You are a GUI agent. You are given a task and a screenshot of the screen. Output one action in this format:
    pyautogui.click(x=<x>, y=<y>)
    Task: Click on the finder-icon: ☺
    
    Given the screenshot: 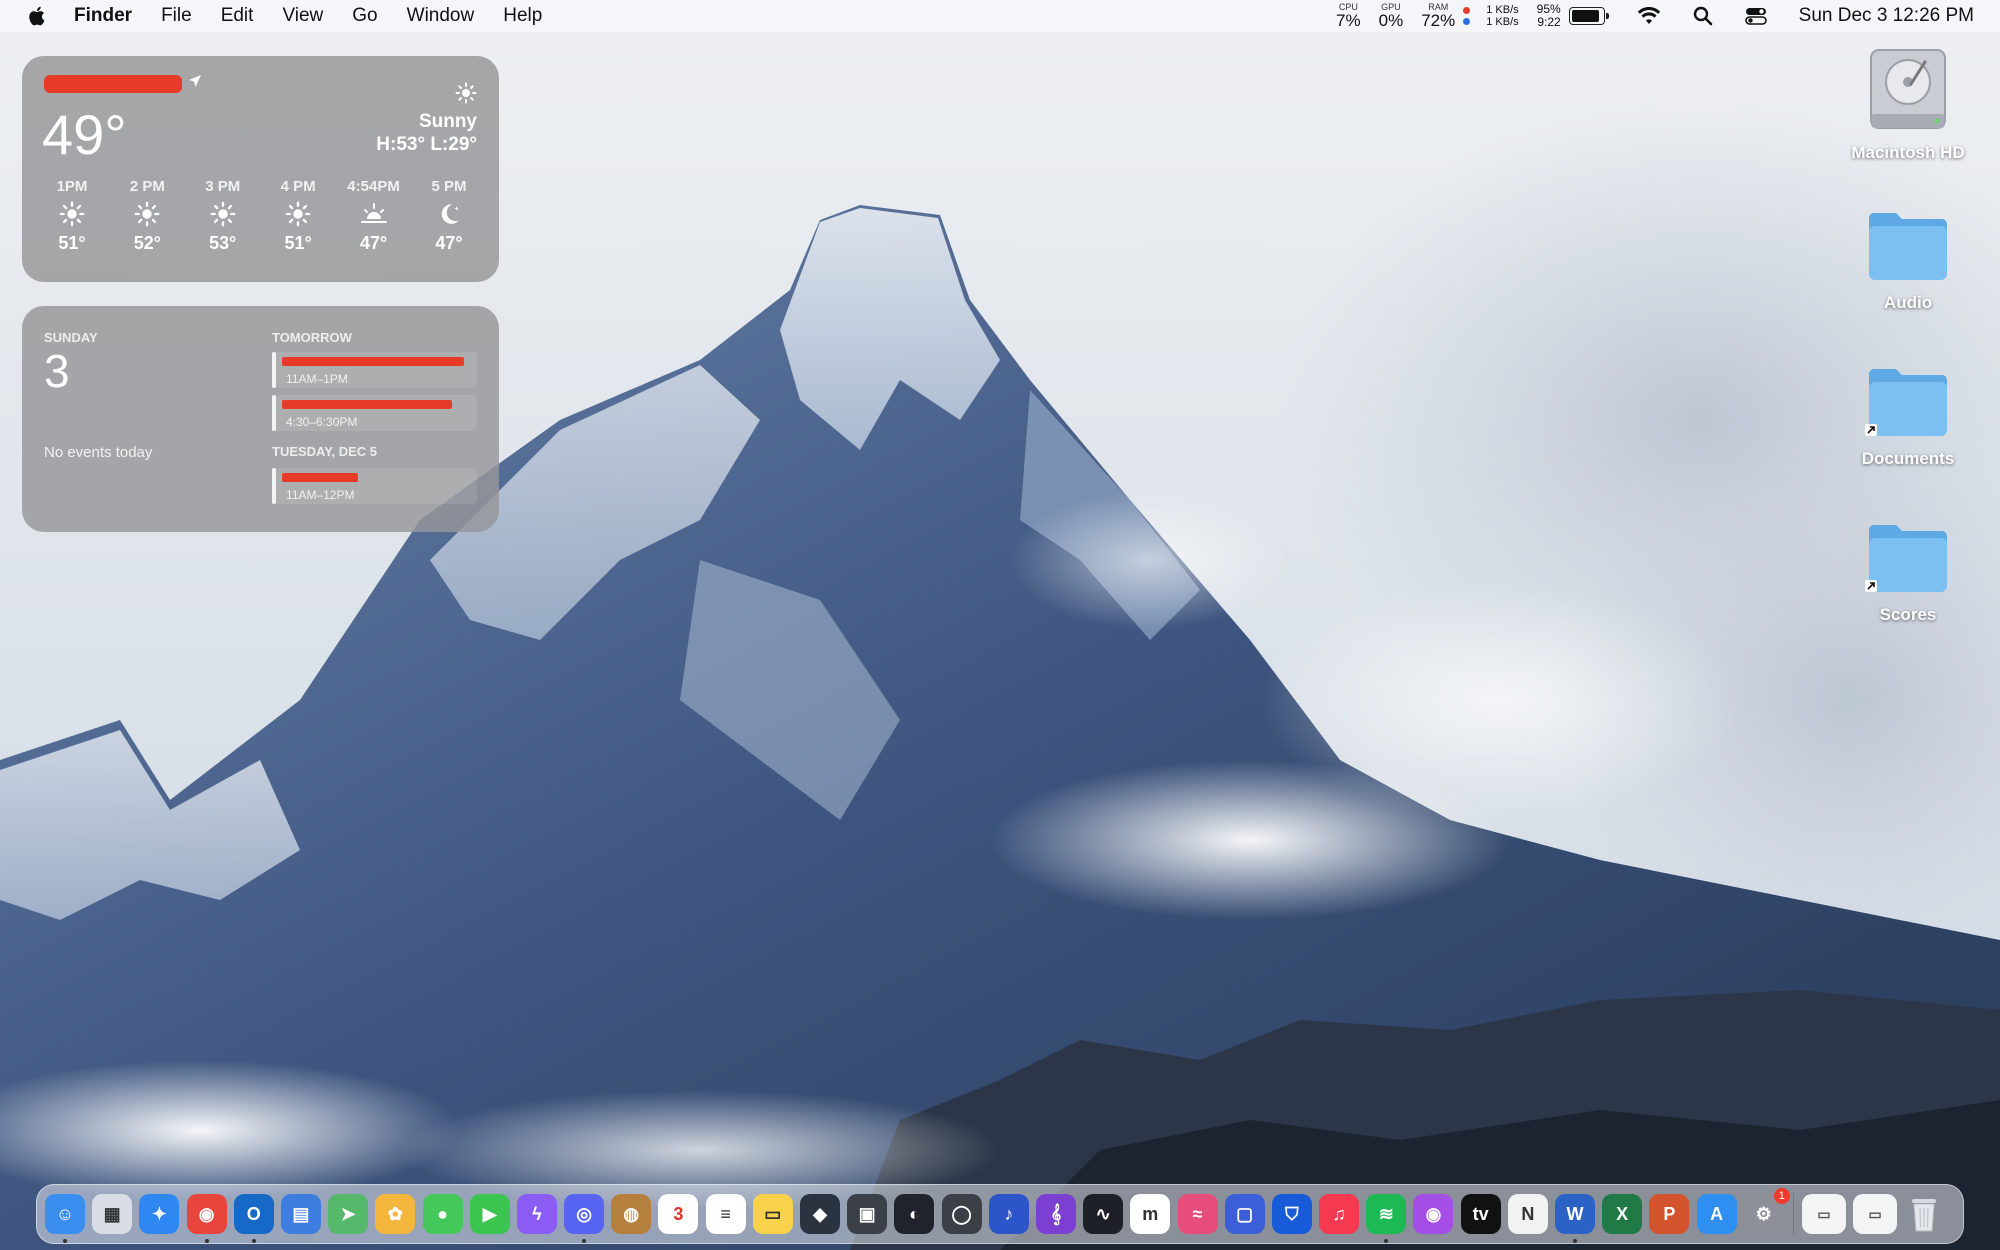 What is the action you would take?
    pyautogui.click(x=65, y=1213)
    